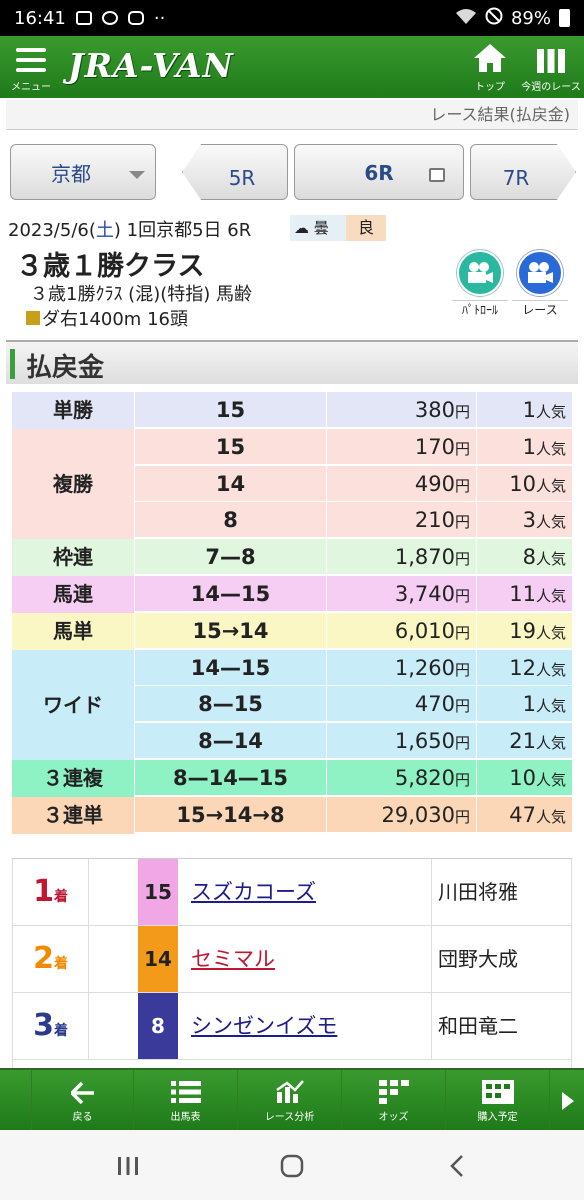 Image resolution: width=584 pixels, height=1200 pixels. I want to click on bottom-toolbar: 戻る 出馬表 レース分析 オッズ 購入予定, so click(292, 1099).